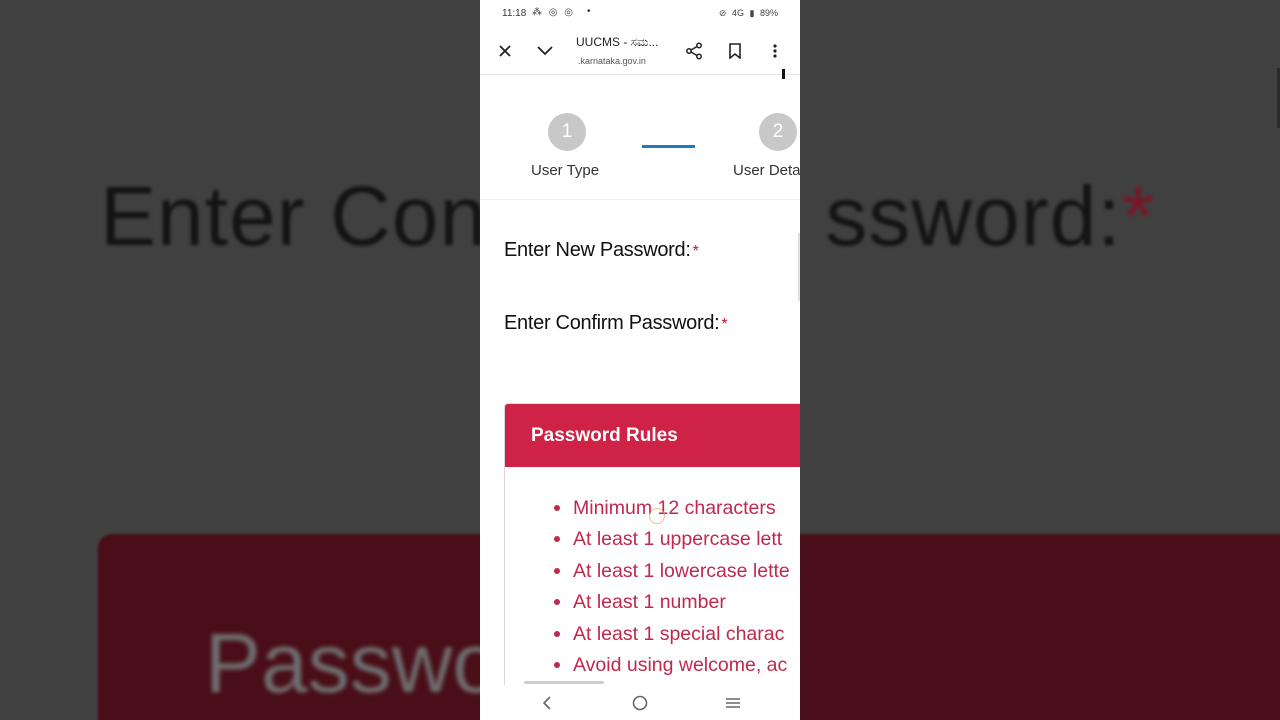 The width and height of the screenshot is (1280, 720). What do you see at coordinates (747, 13) in the screenshot?
I see `status-right: ⊘ 4G ▮ 89%` at bounding box center [747, 13].